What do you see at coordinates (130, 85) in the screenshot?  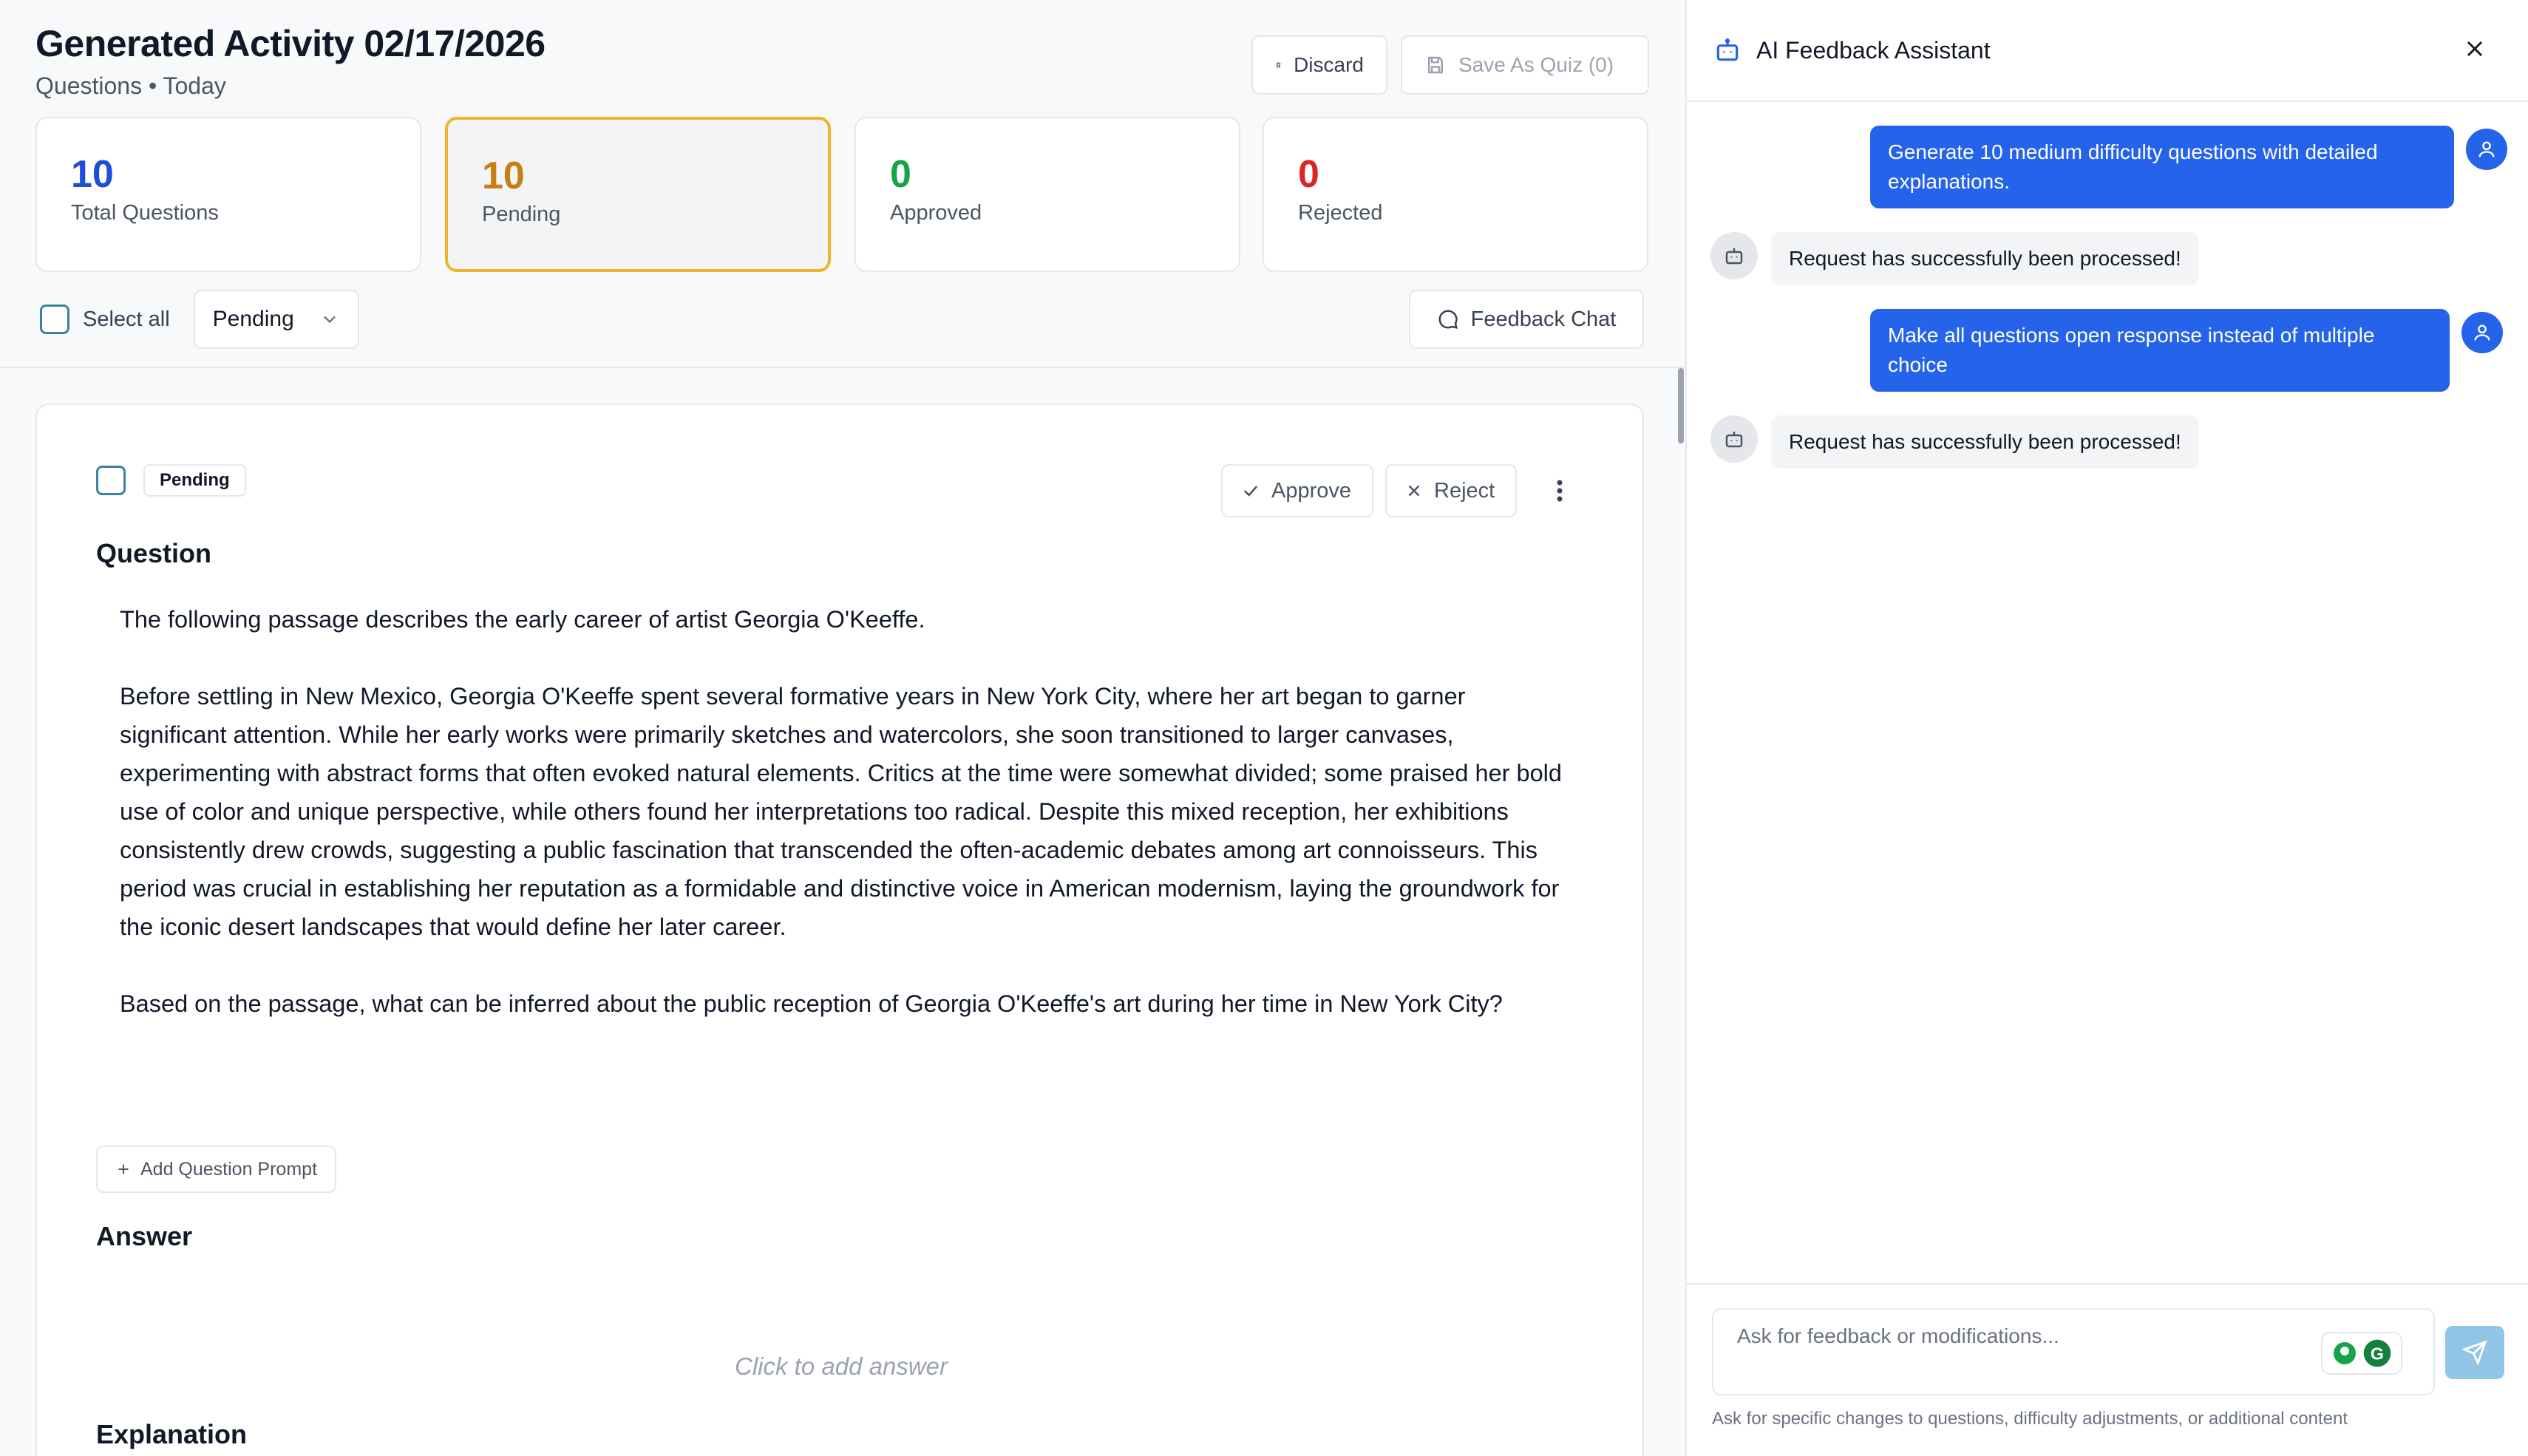 I see `page-subtitle: Questions • Today` at bounding box center [130, 85].